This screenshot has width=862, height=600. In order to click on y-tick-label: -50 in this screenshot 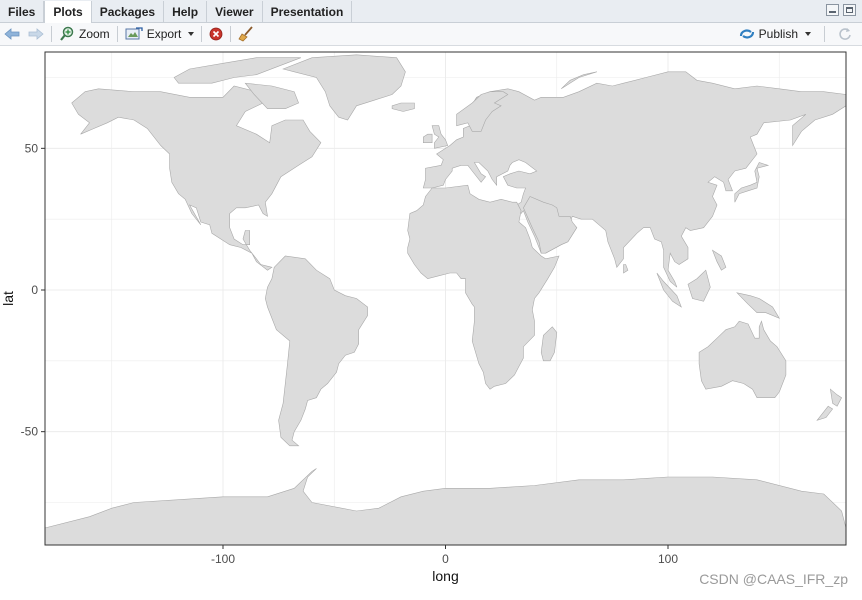, I will do `click(30, 432)`.